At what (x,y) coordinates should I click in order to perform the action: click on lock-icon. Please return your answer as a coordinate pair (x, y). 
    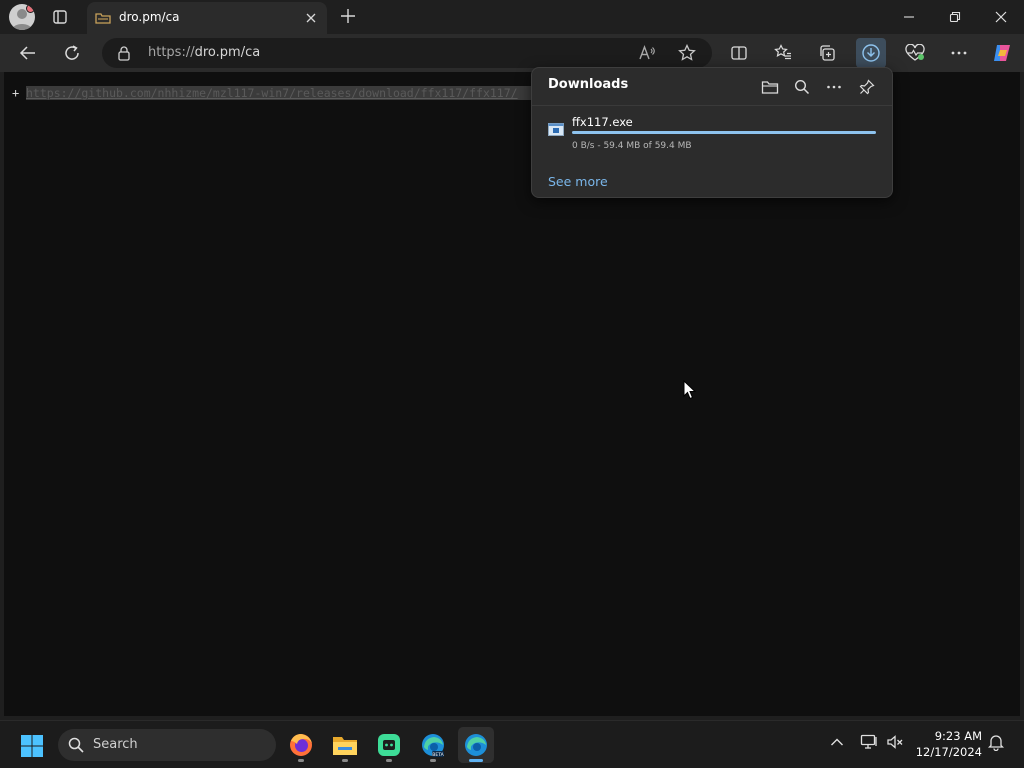
    Looking at the image, I should click on (124, 53).